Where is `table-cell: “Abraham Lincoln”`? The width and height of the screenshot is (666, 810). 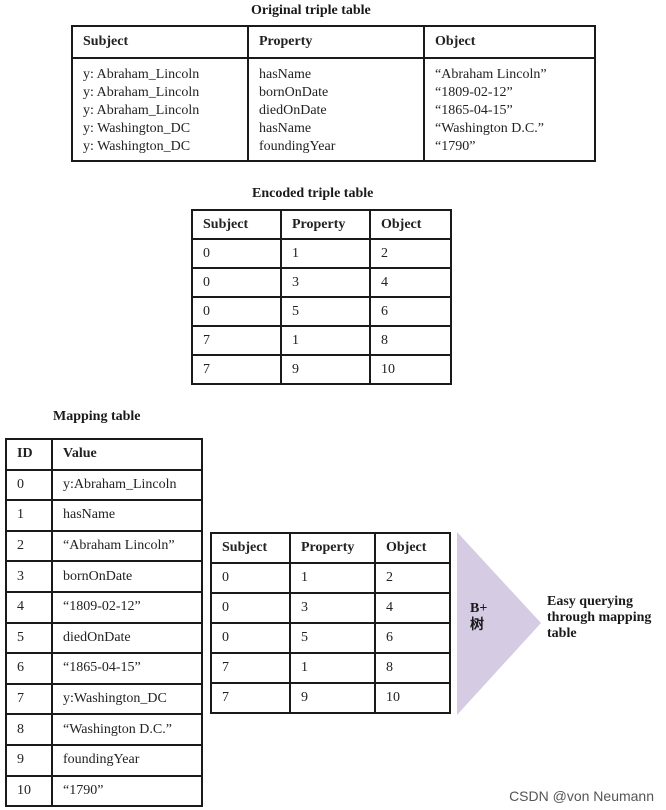 table-cell: “Abraham Lincoln” is located at coordinates (127, 546).